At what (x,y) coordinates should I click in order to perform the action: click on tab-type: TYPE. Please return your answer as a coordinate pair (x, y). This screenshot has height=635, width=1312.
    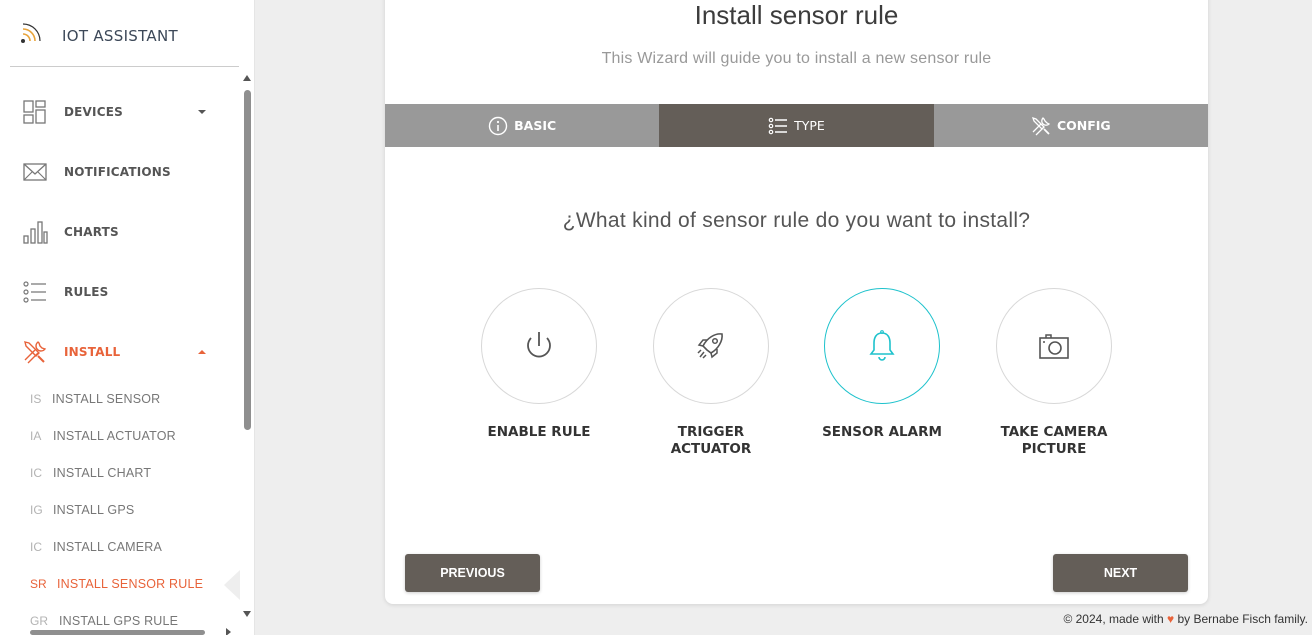
    Looking at the image, I should click on (796, 125).